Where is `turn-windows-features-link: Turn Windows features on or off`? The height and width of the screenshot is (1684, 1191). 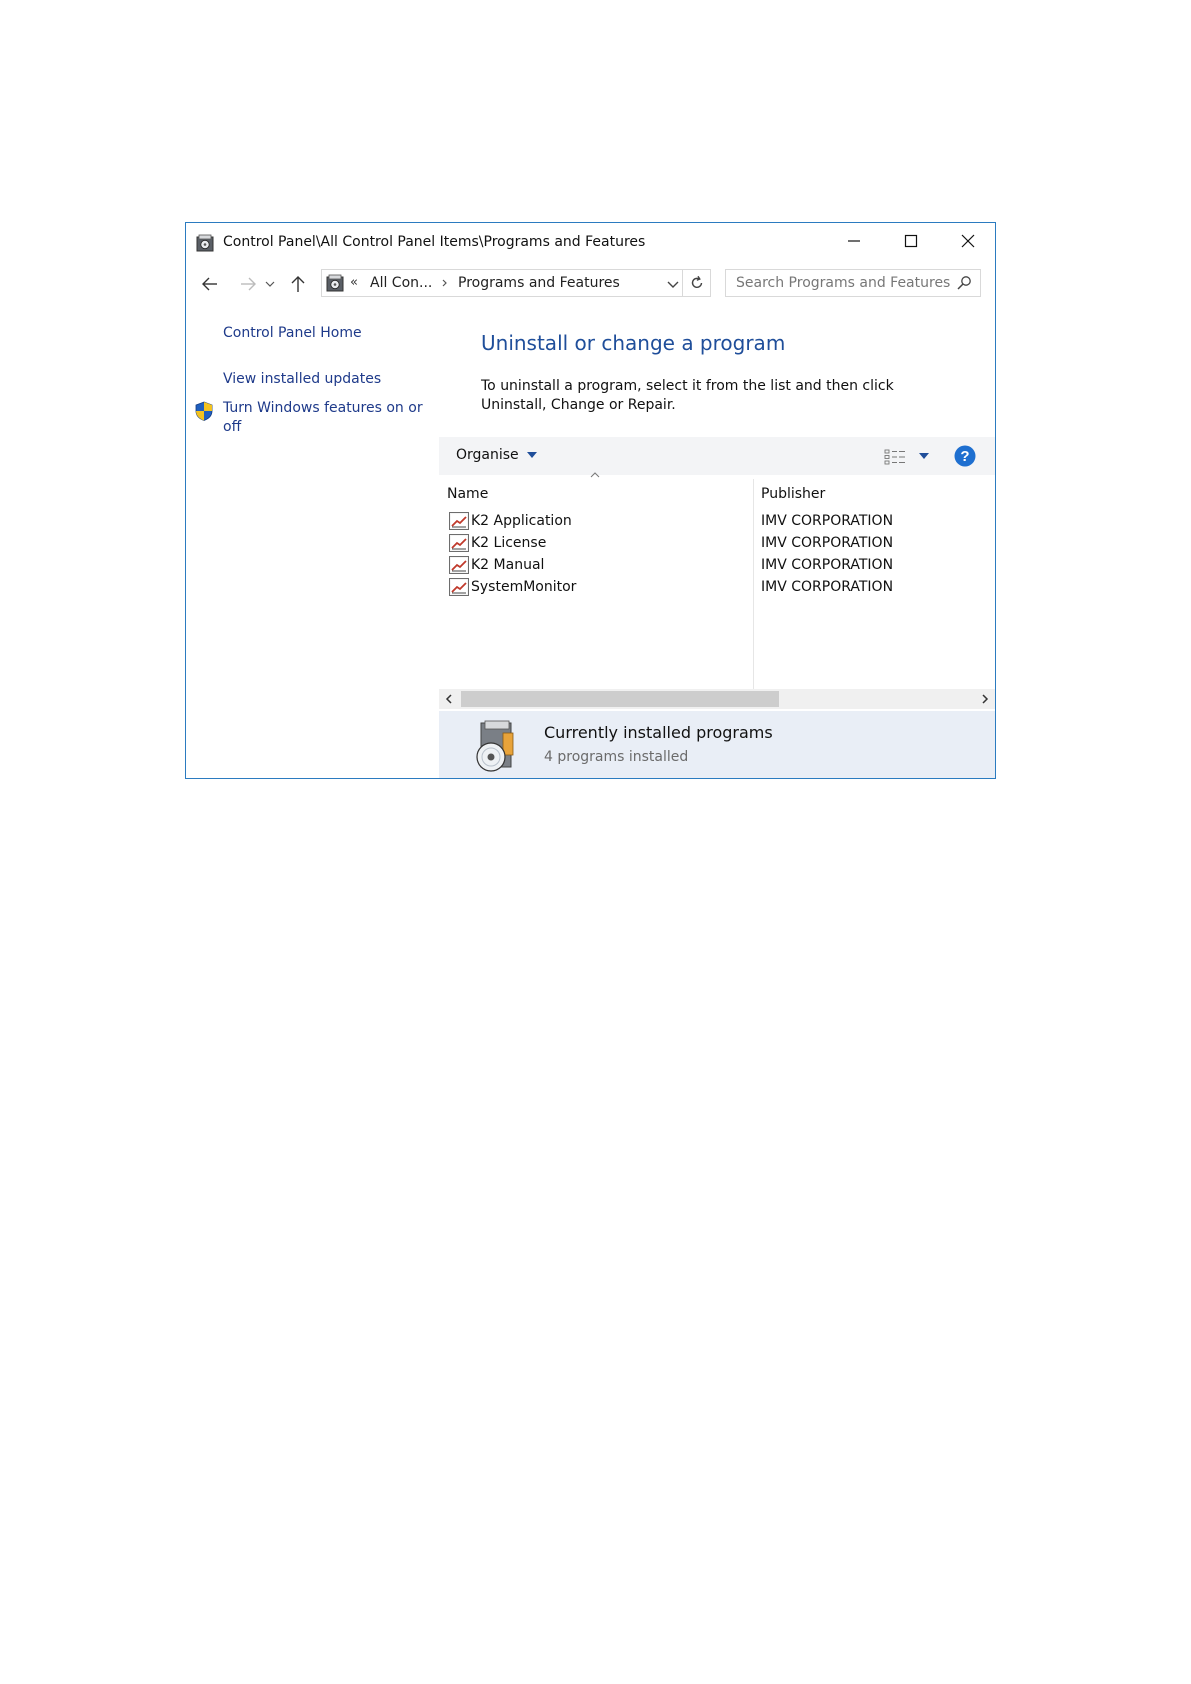 turn-windows-features-link: Turn Windows features on or off is located at coordinates (323, 418).